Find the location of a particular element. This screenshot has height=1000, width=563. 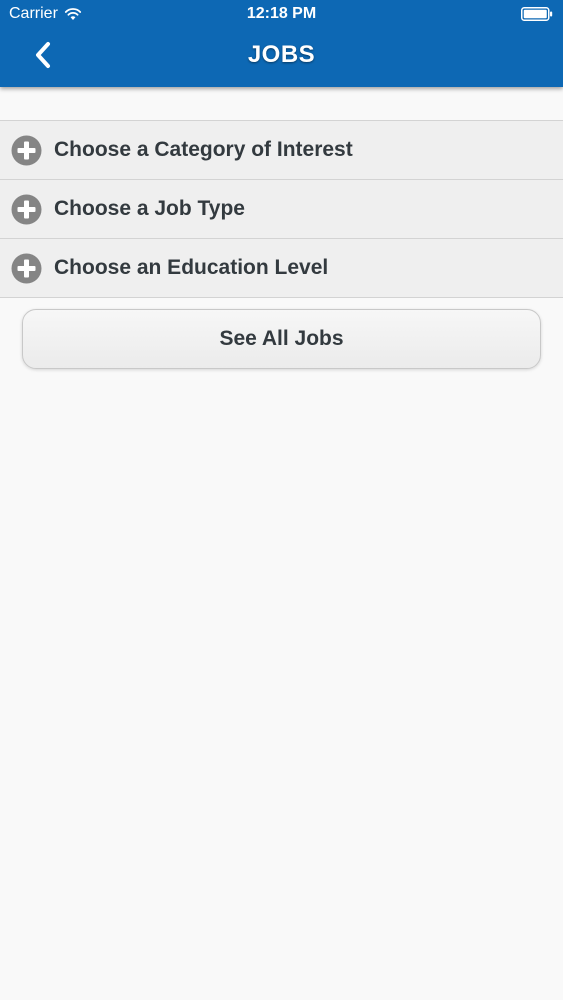

filter-item-label: Choose a Category of Interest is located at coordinates (203, 149).